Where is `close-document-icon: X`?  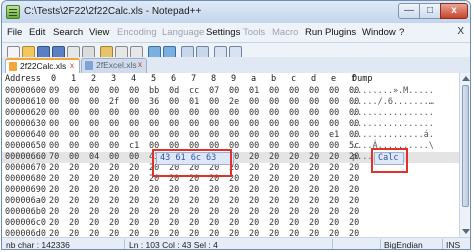 close-document-icon: X is located at coordinates (460, 31).